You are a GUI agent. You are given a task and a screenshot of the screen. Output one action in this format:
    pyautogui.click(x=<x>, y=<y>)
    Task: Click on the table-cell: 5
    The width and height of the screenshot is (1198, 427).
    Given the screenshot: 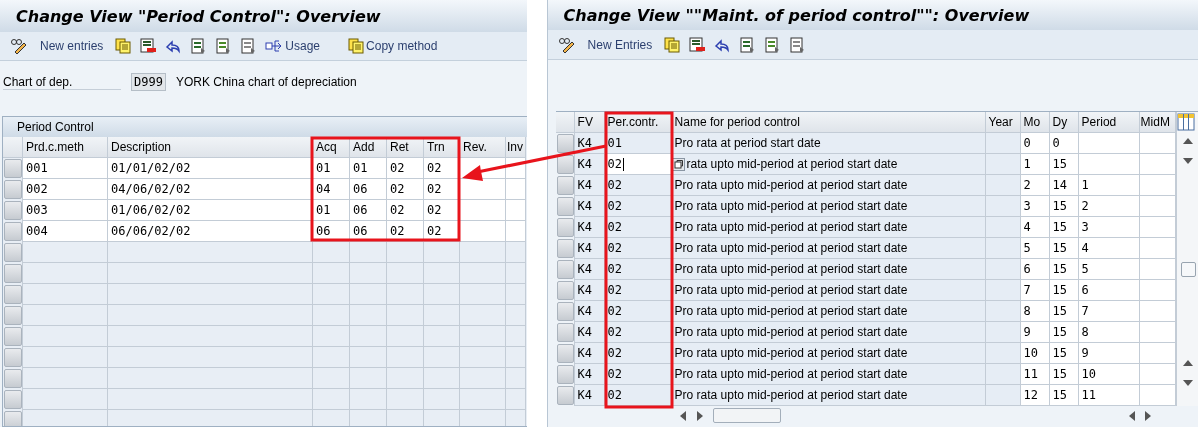 What is the action you would take?
    pyautogui.click(x=1109, y=269)
    